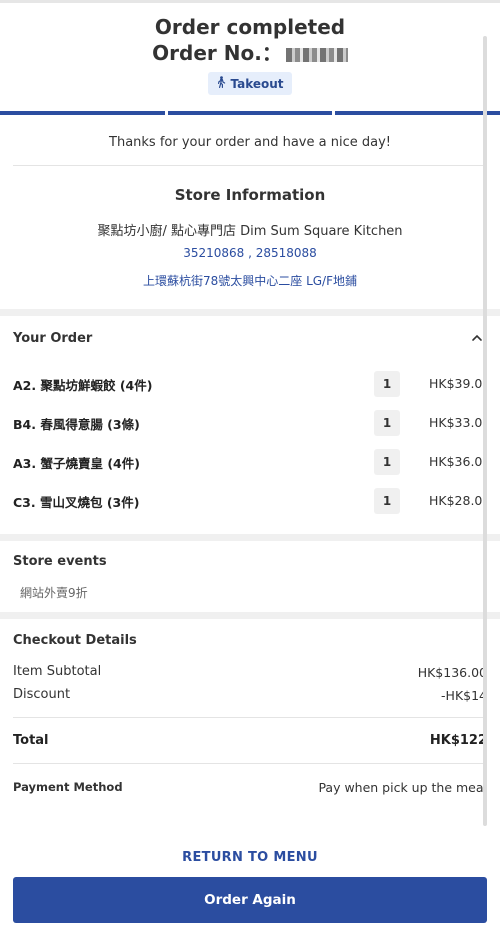 This screenshot has width=500, height=935. Describe the element at coordinates (83, 385) in the screenshot. I see `item-name: A2. 聚點坊鮮蝦餃 (4件)` at that location.